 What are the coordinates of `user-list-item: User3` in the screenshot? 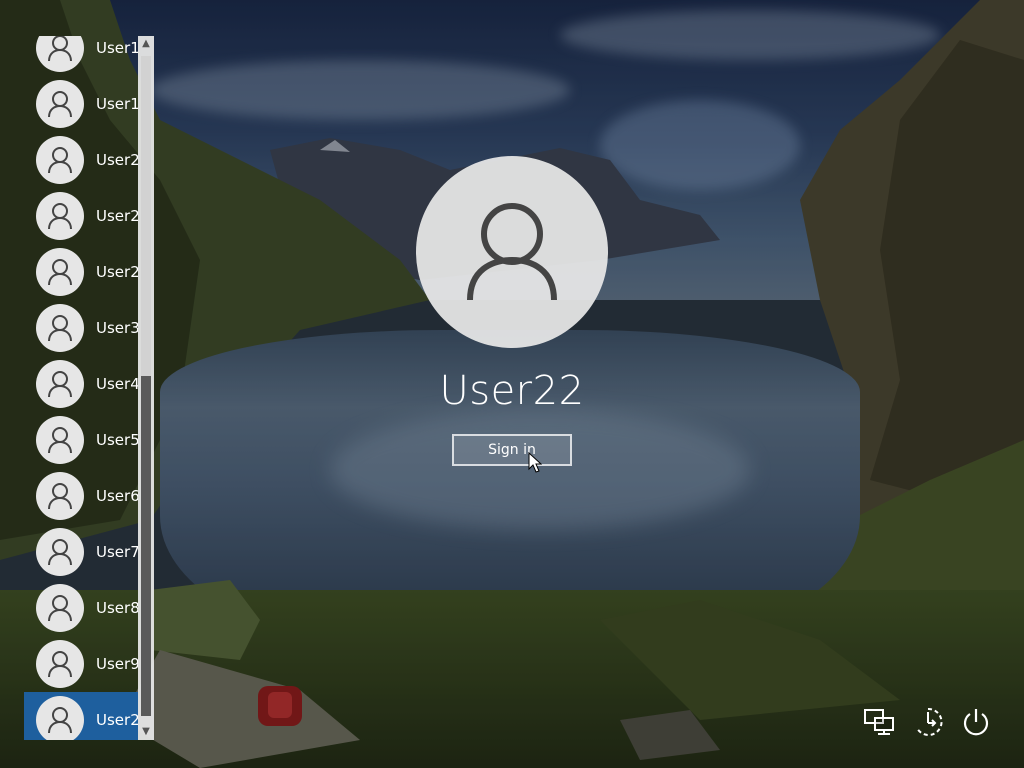 It's located at (81, 328).